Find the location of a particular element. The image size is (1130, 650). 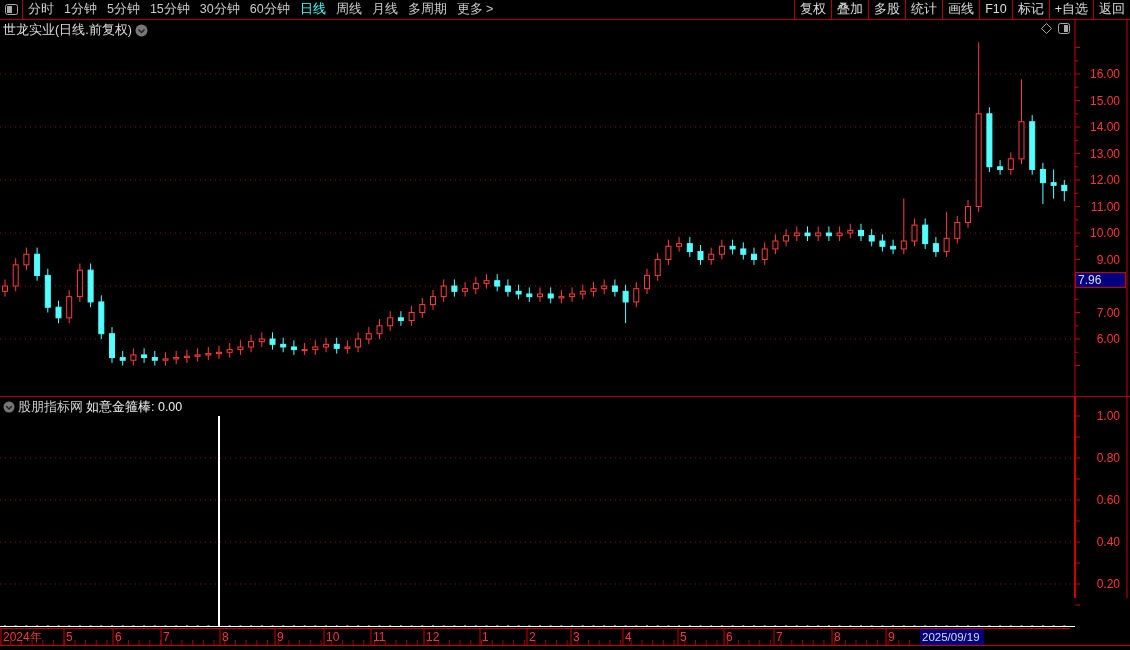

toolbar-button: 统计 is located at coordinates (924, 9).